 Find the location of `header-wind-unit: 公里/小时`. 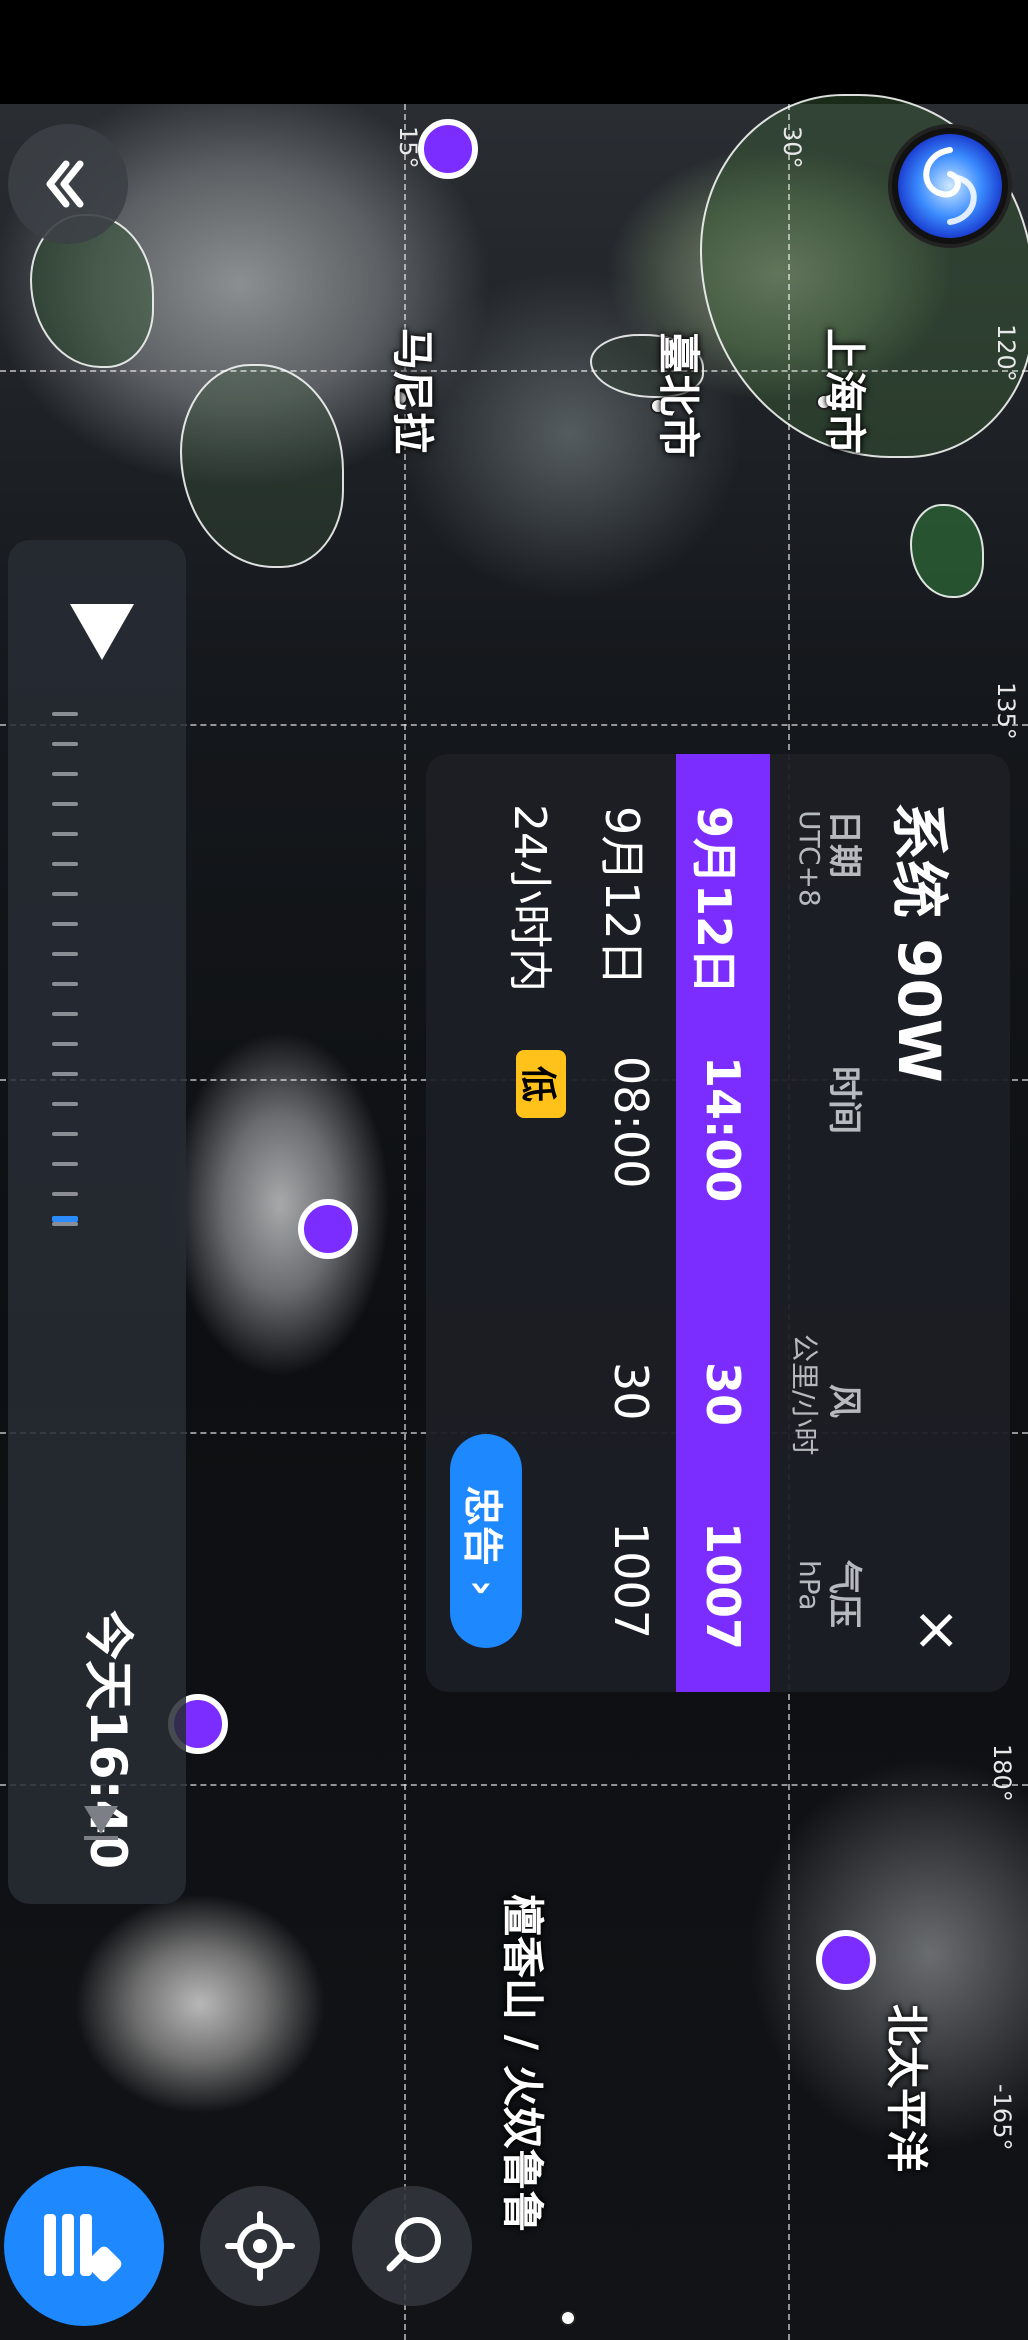

header-wind-unit: 公里/小时 is located at coordinates (804, 1395).